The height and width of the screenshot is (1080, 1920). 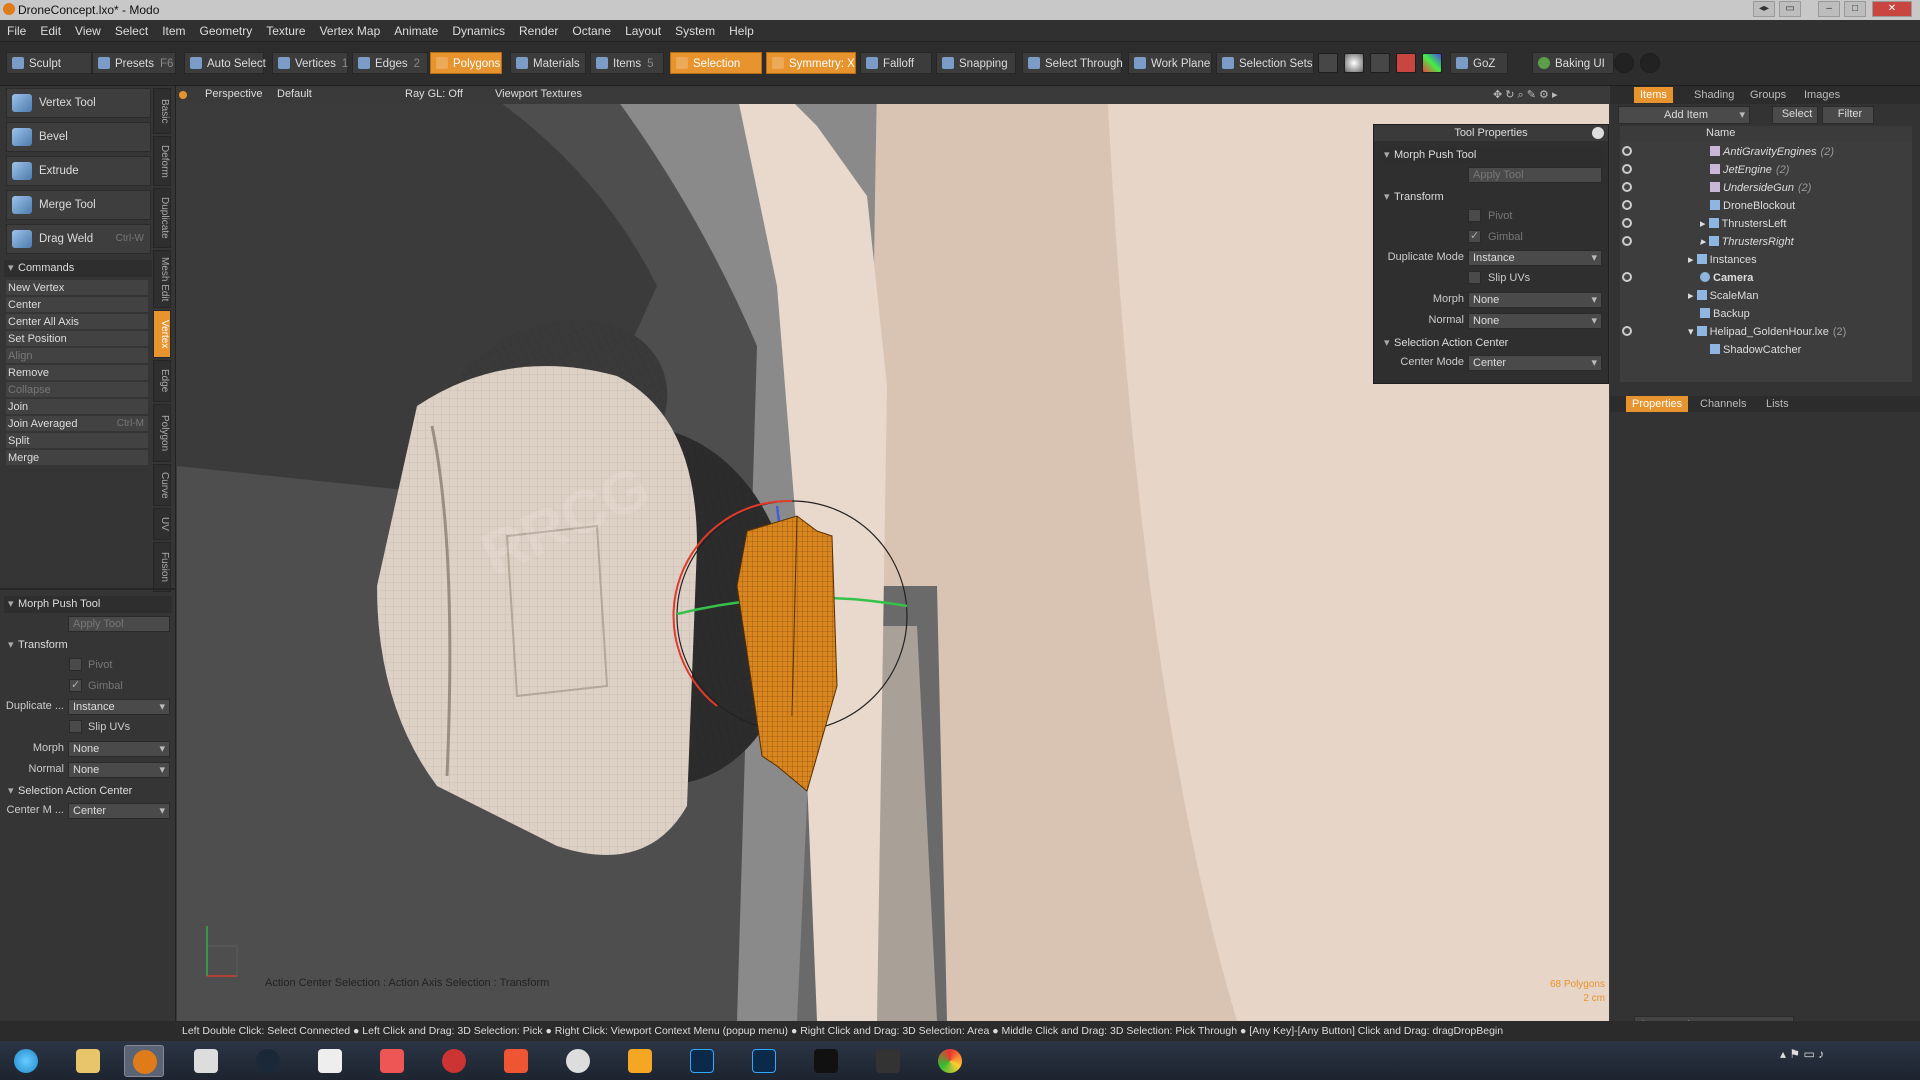 I want to click on list-item: UndersideGun (2), so click(x=1766, y=188).